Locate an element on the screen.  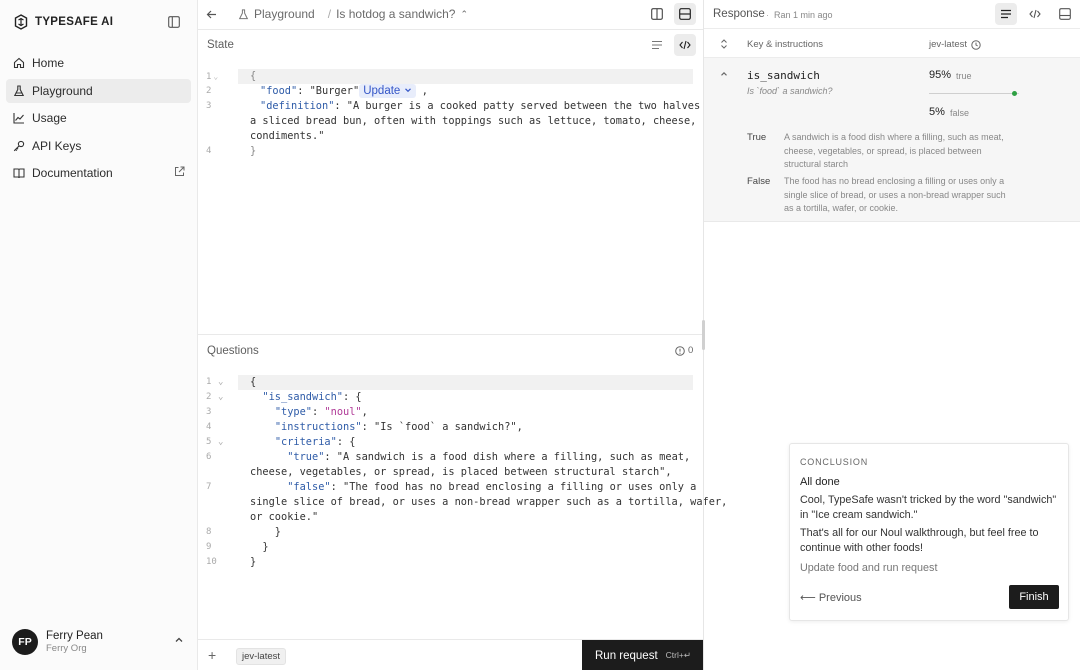
resize-handle is located at coordinates (703, 335).